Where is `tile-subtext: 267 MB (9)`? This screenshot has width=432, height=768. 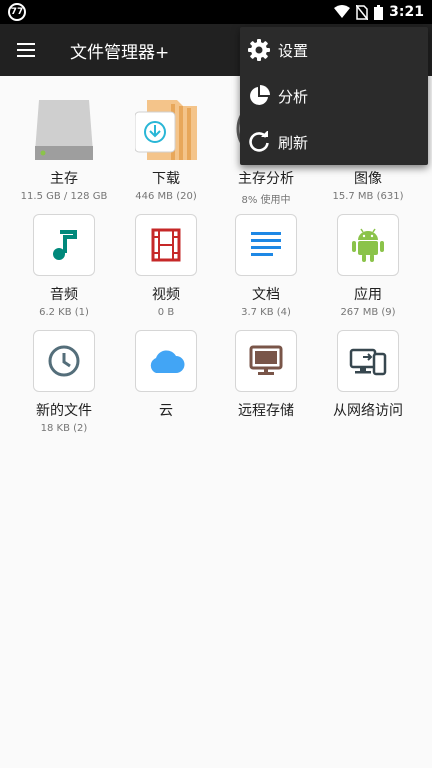
tile-subtext: 267 MB (9) is located at coordinates (368, 312).